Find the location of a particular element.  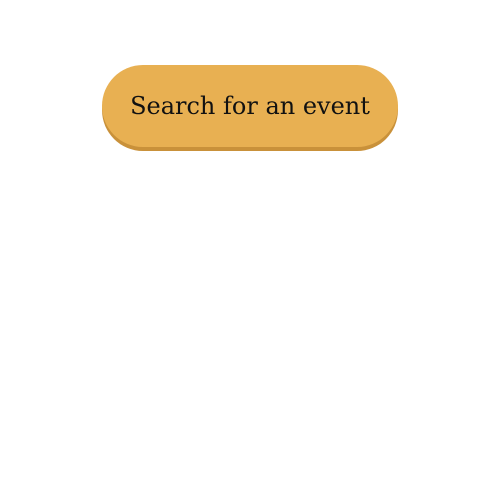

search-event-button: Search for an event is located at coordinates (250, 106).